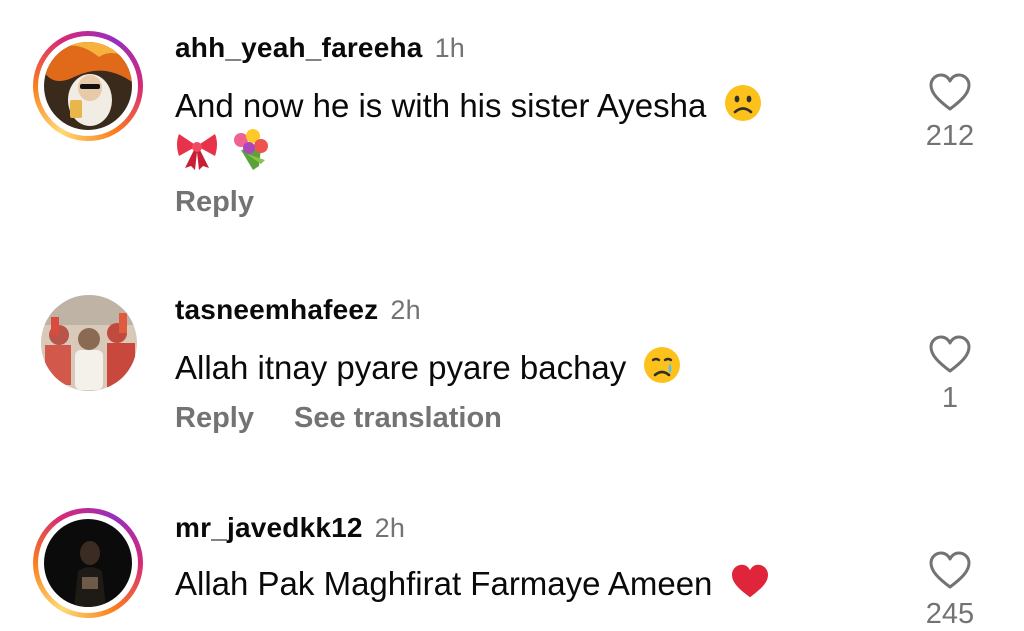 Image resolution: width=1024 pixels, height=631 pixels. I want to click on comment-username: tasneemhafeez 2h, so click(298, 310).